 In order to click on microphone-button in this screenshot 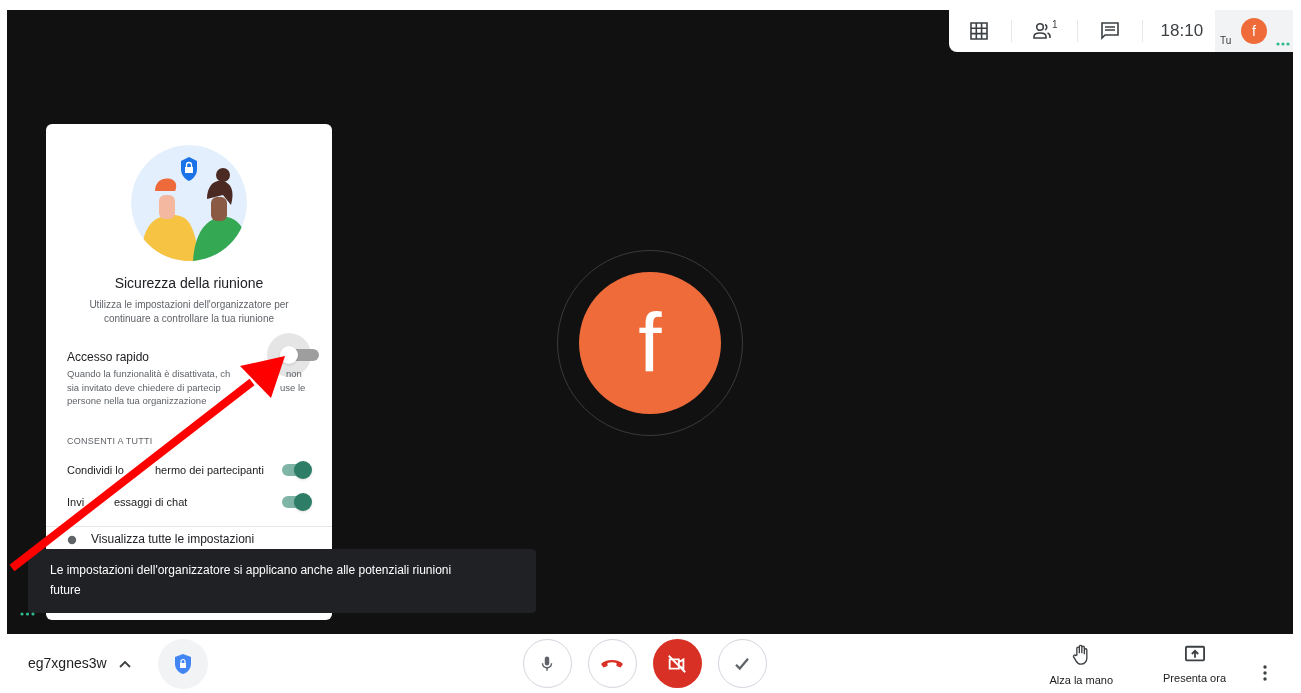, I will do `click(547, 663)`.